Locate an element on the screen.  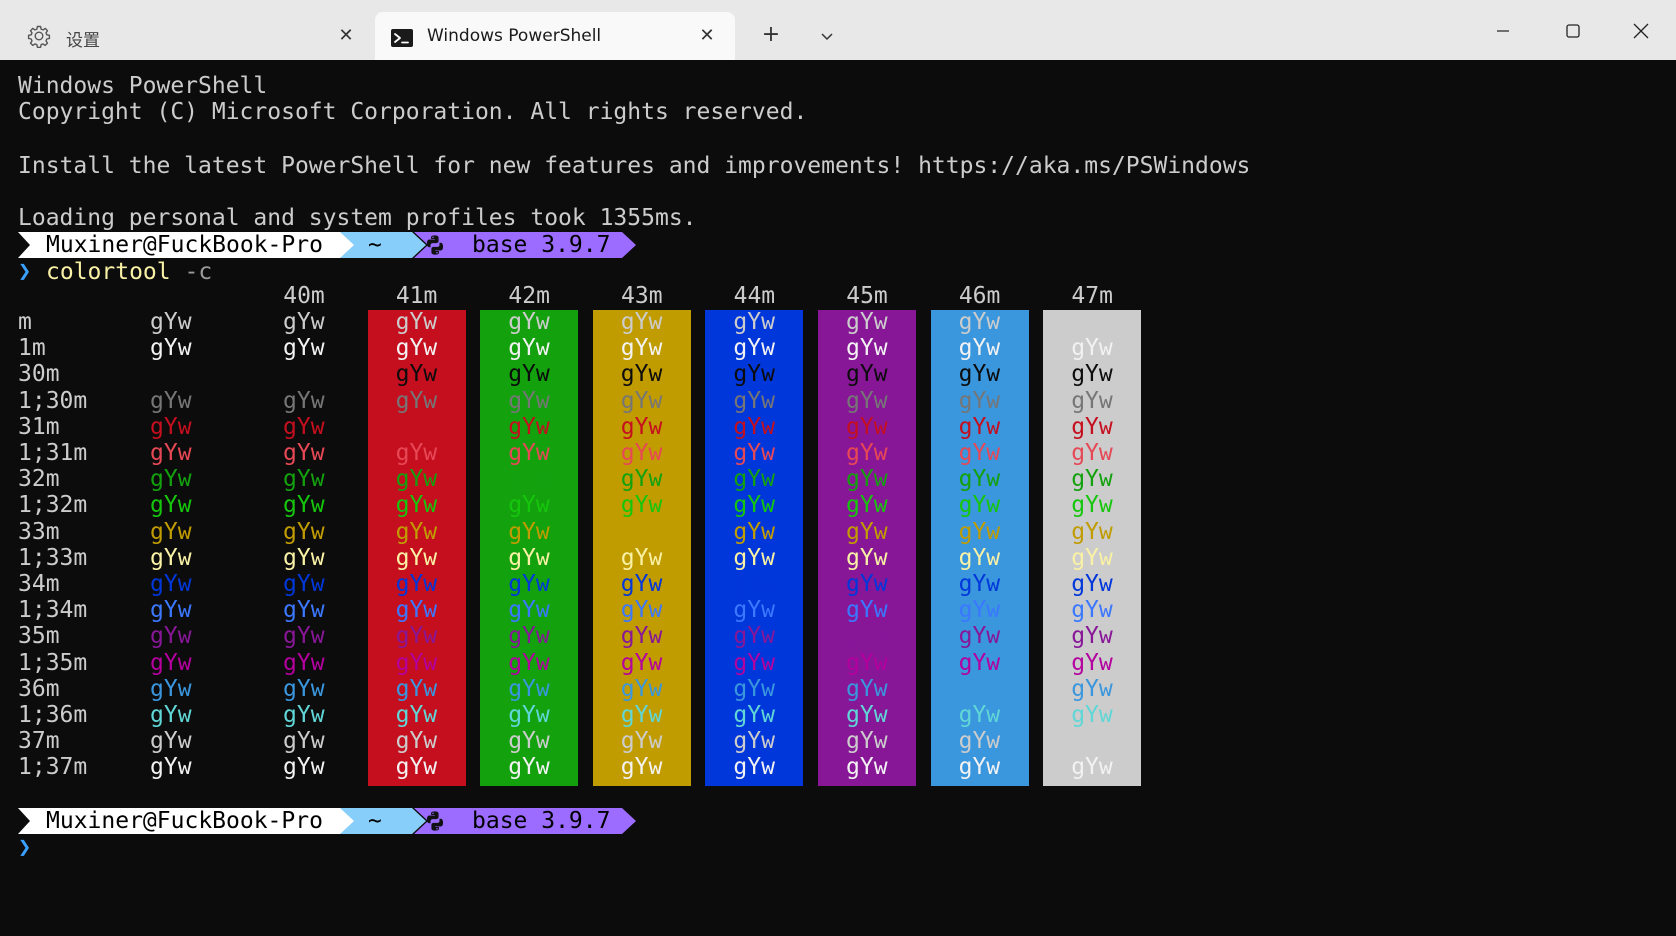
row-label: 30m is located at coordinates (39, 374).